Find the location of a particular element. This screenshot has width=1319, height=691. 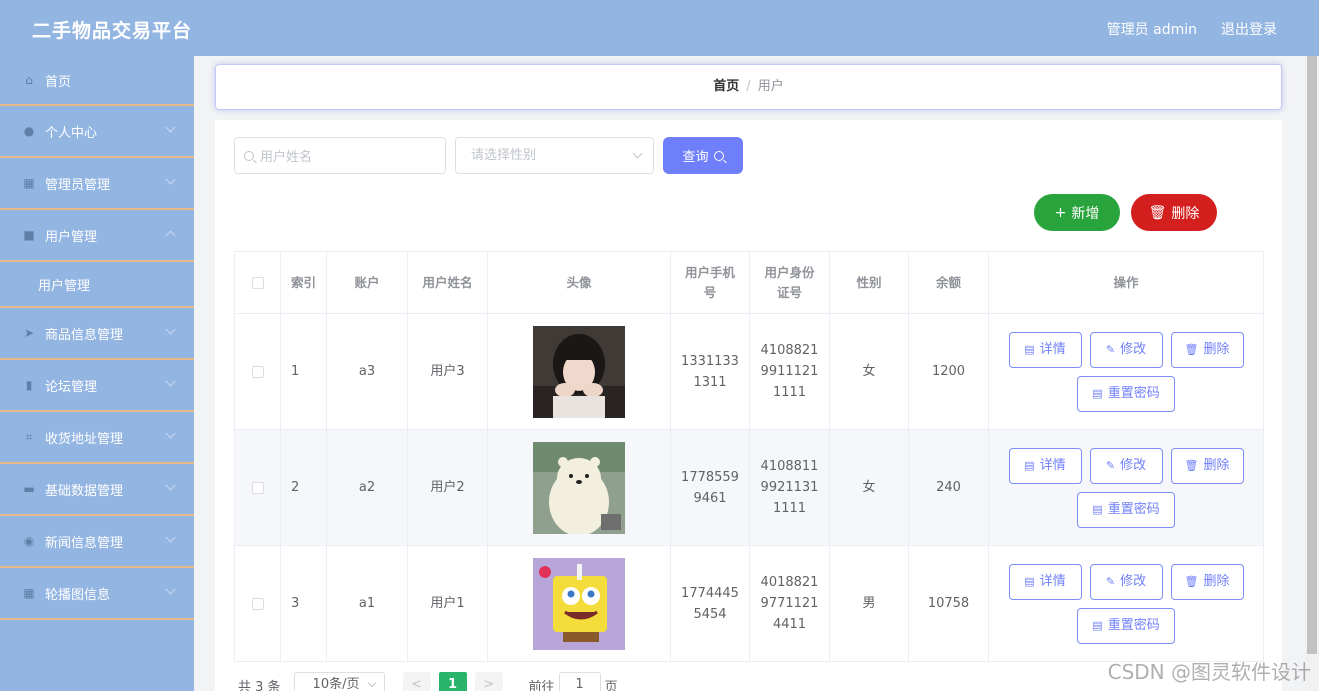

person-icon: ● is located at coordinates (29, 131).